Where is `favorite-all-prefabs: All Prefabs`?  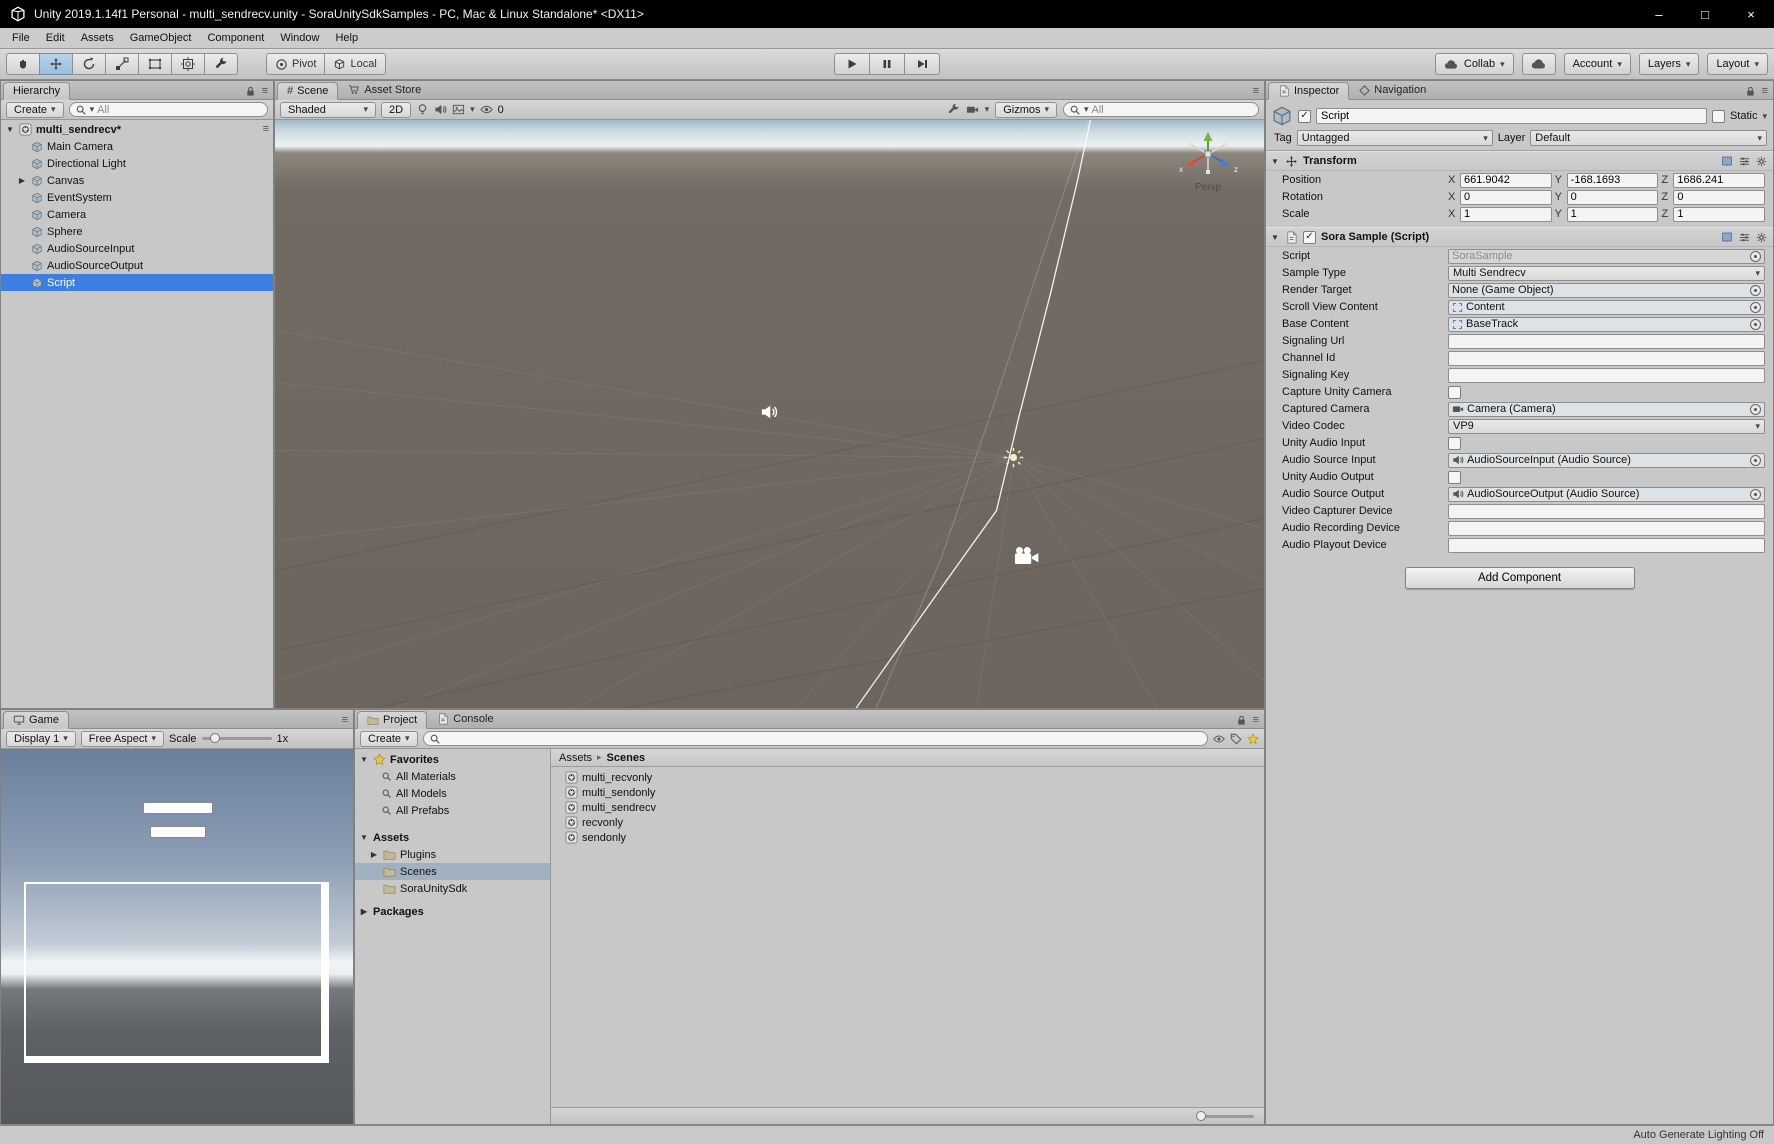 favorite-all-prefabs: All Prefabs is located at coordinates (452, 810).